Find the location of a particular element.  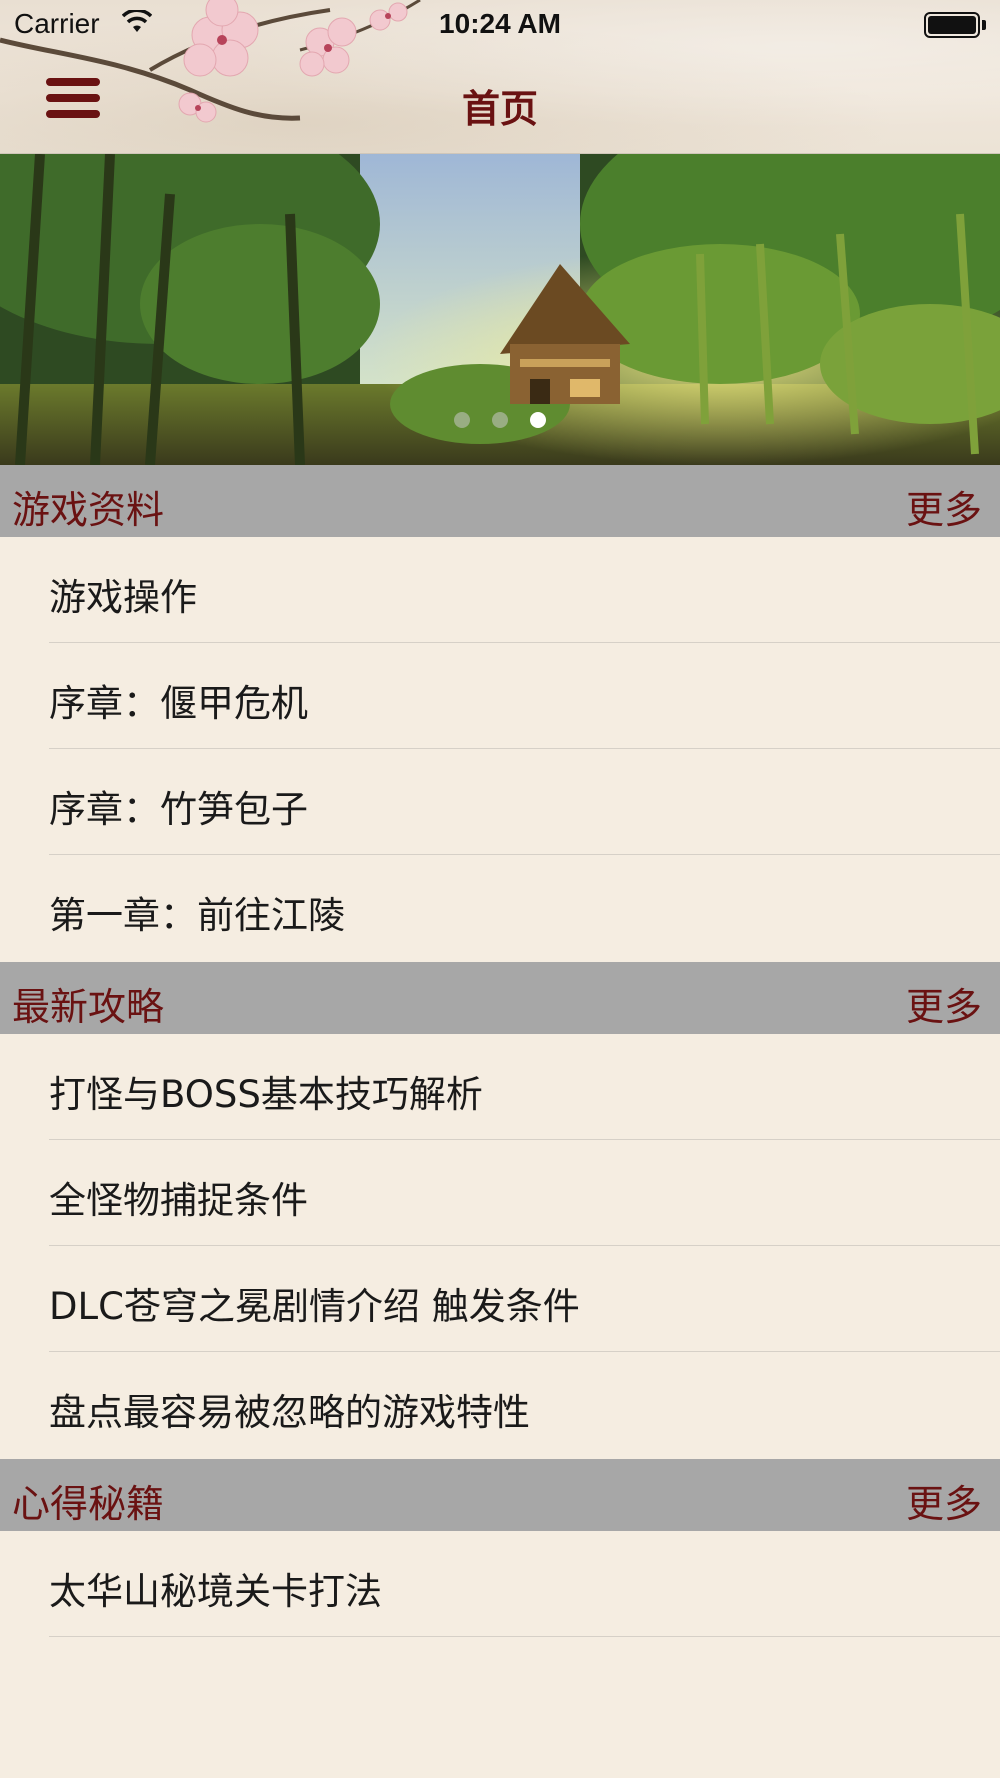

status-bar: Carrier 10:24 AM is located at coordinates (500, 24).